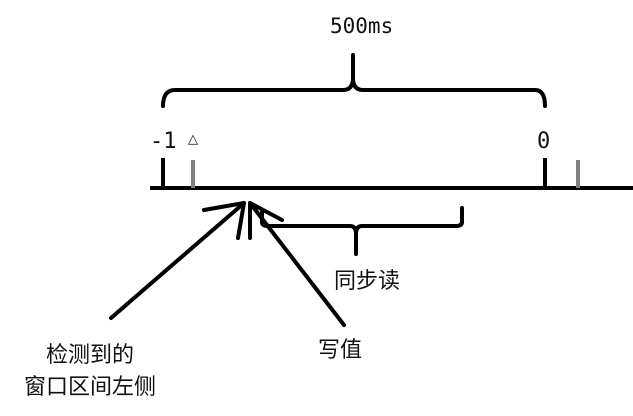  Describe the element at coordinates (340, 350) in the screenshot. I see `write-value-label: 写值` at that location.